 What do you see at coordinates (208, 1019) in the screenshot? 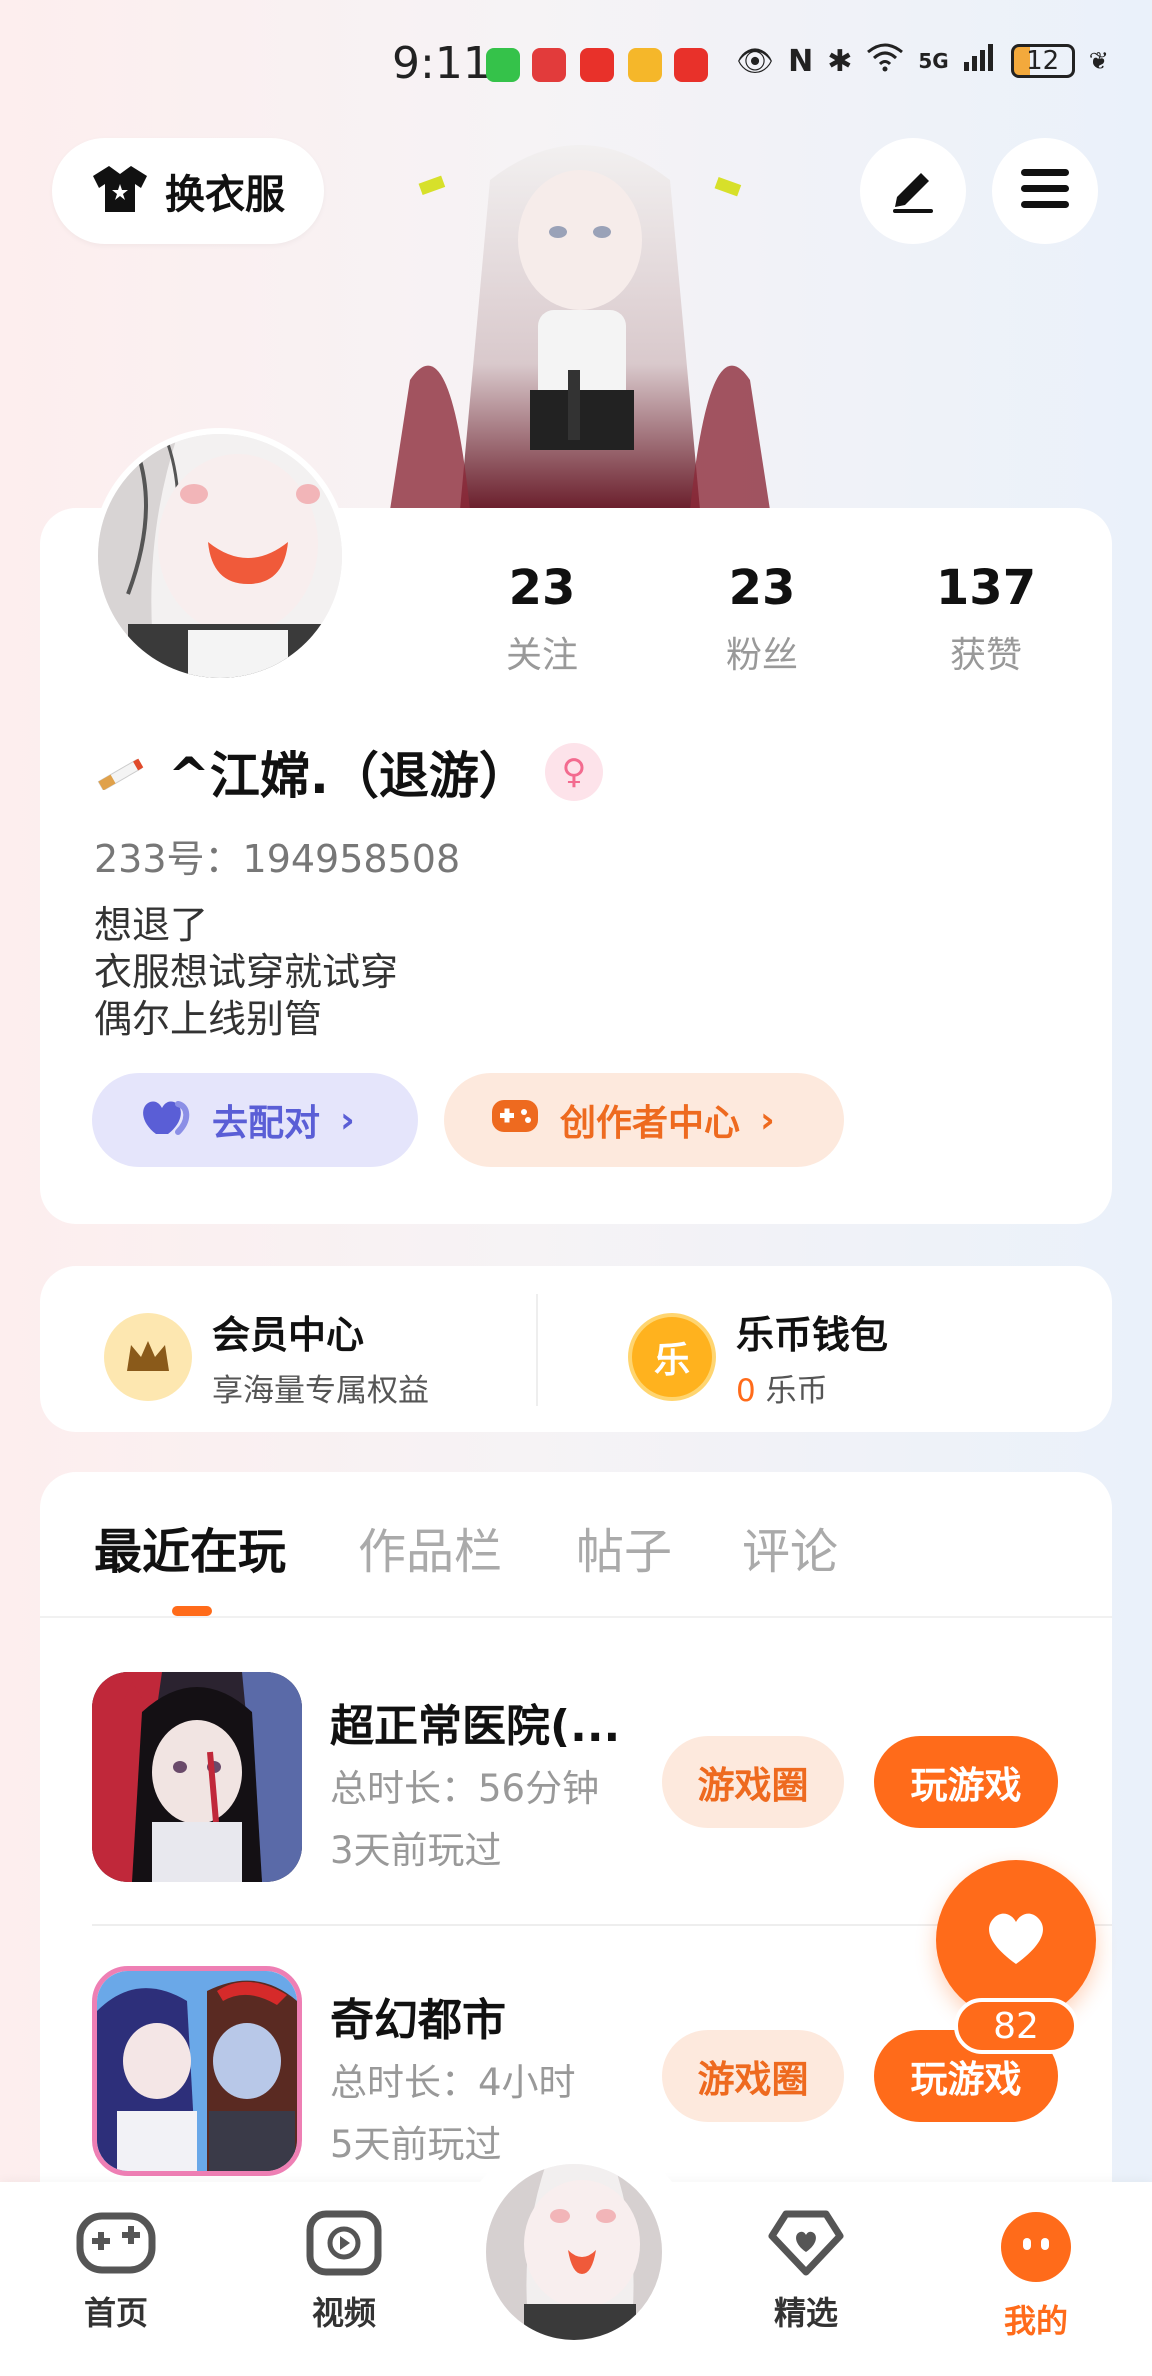
I see `bio-line: 偶尔上线别管` at bounding box center [208, 1019].